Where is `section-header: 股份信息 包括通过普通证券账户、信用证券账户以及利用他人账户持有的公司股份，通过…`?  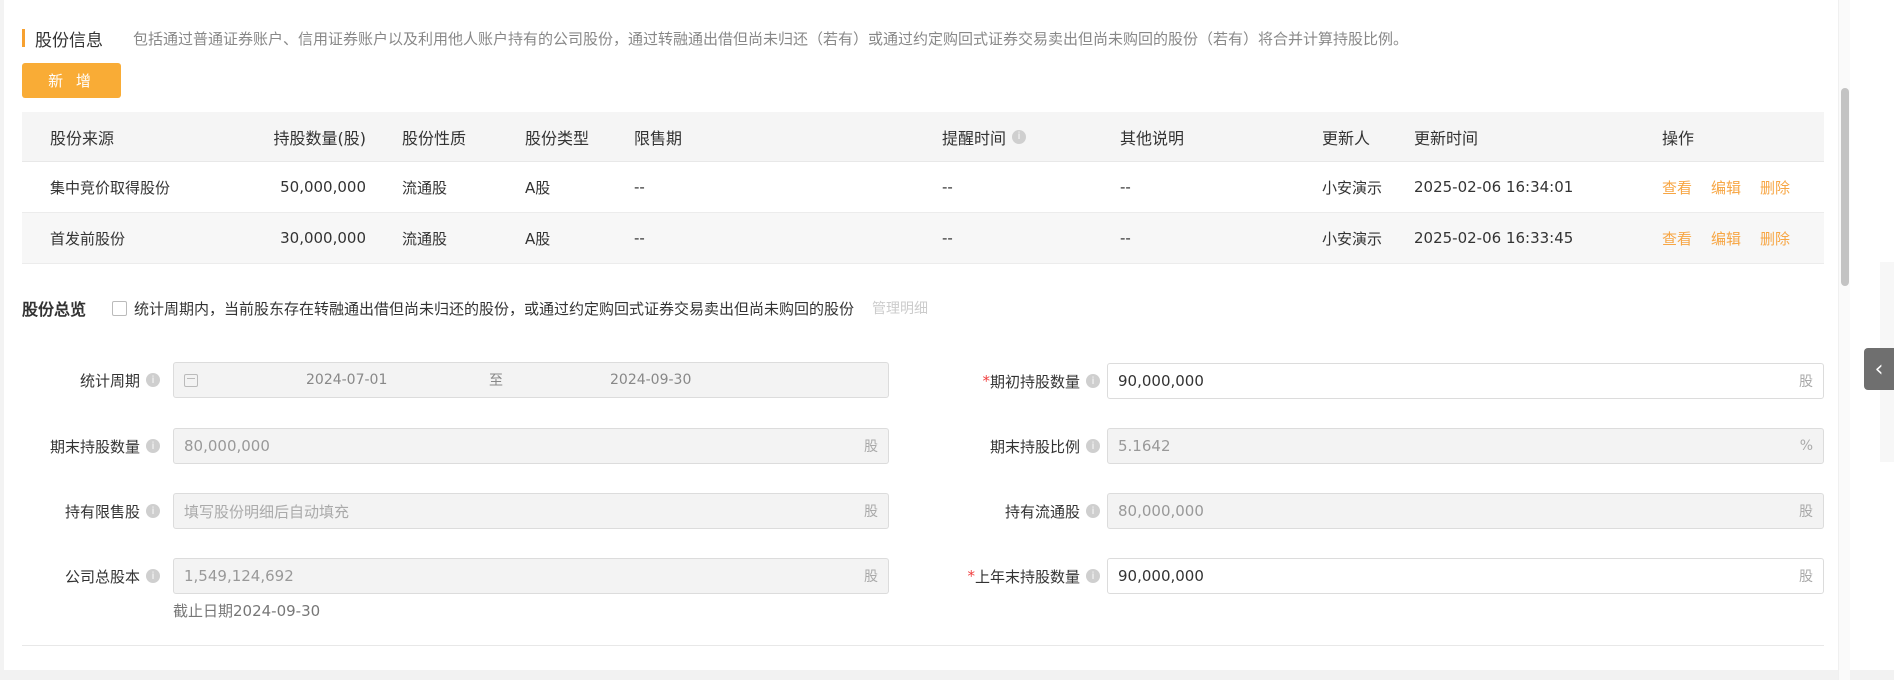
section-header: 股份信息 包括通过普通证券账户、信用证券账户以及利用他人账户持有的公司股份，通过… is located at coordinates (715, 38).